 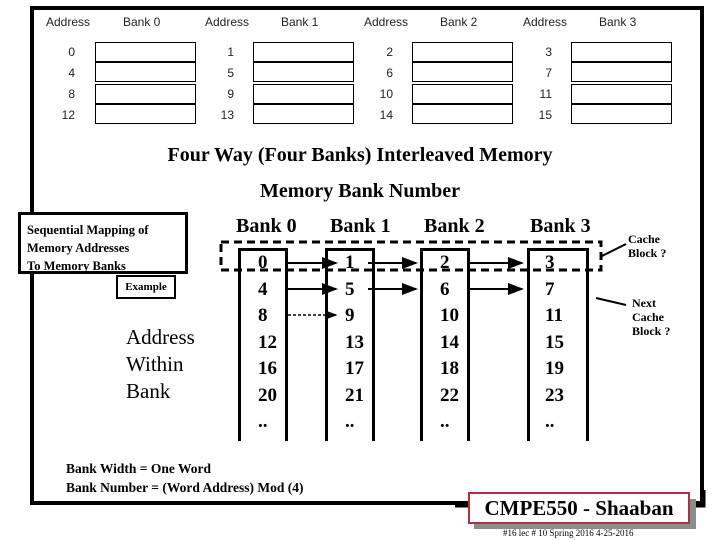 I want to click on example-label: Example, so click(x=146, y=287).